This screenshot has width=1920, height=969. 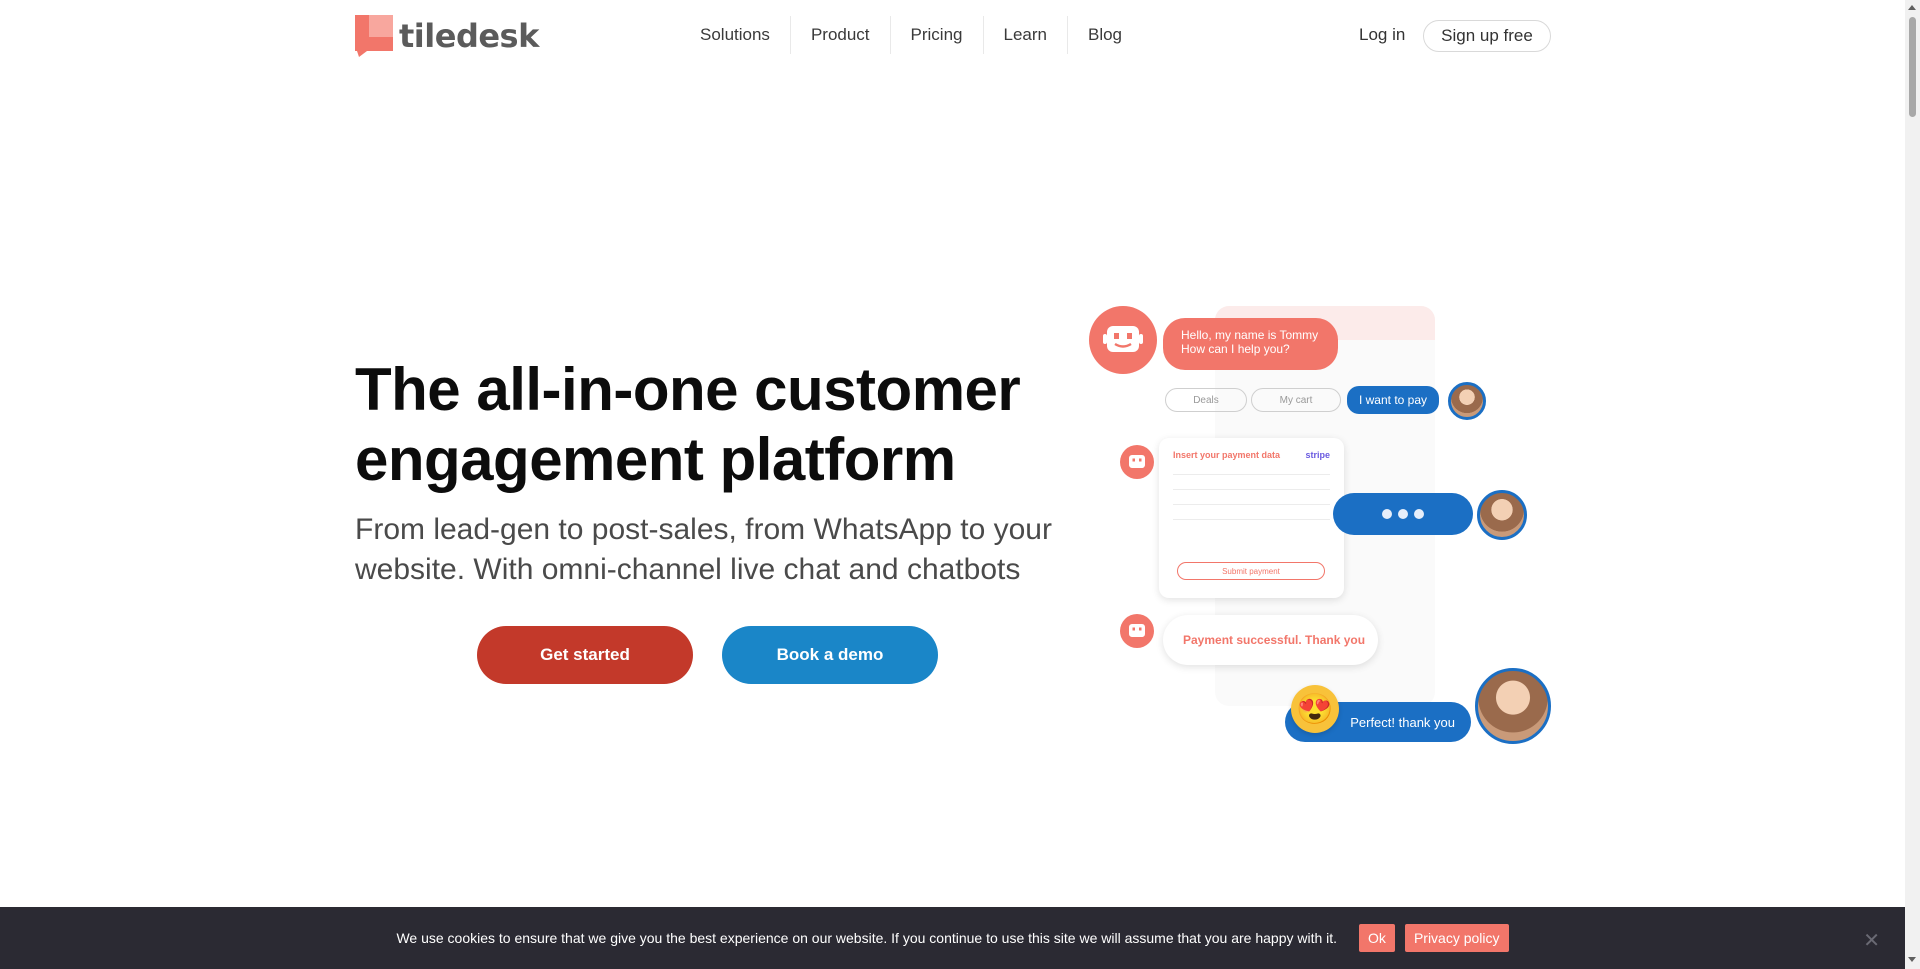 I want to click on stripe-label: stripe, so click(x=1317, y=455).